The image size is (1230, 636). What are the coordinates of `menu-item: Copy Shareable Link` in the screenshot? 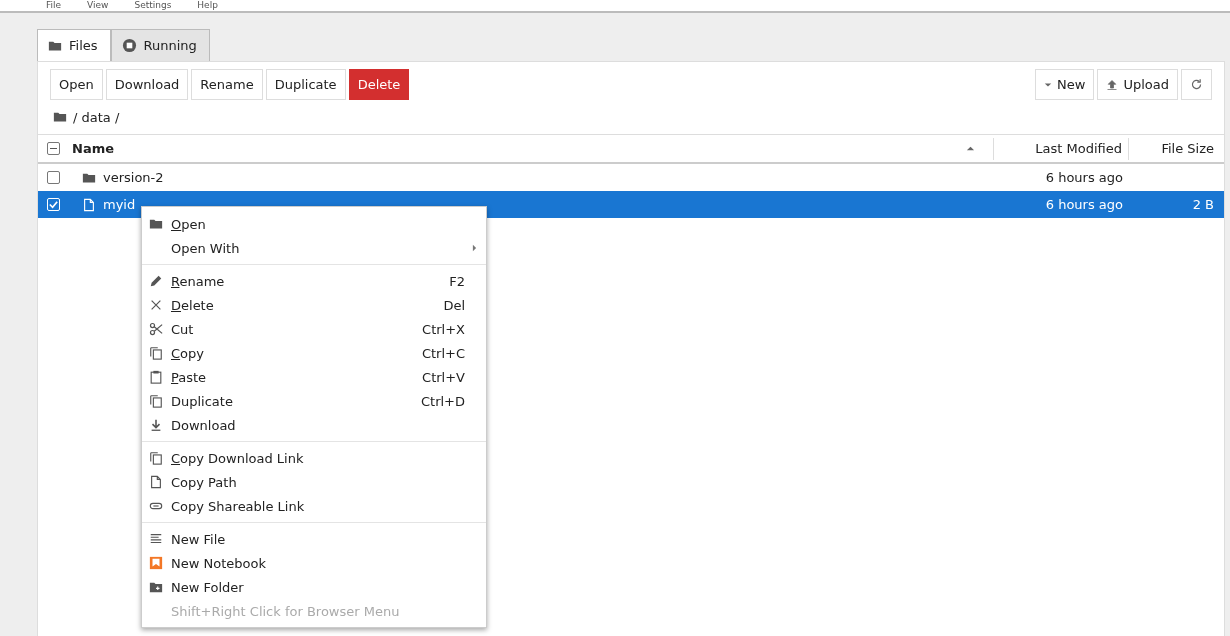 It's located at (314, 506).